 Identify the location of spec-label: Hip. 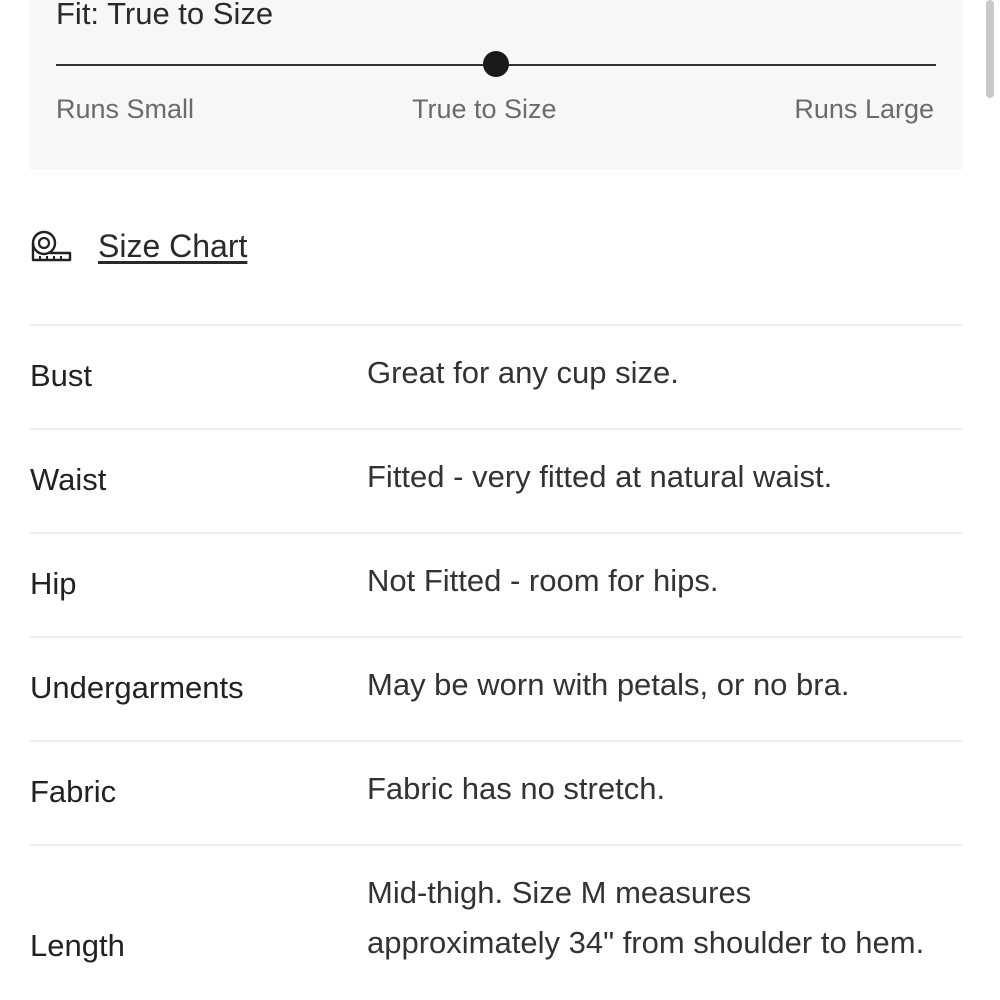
(53, 583).